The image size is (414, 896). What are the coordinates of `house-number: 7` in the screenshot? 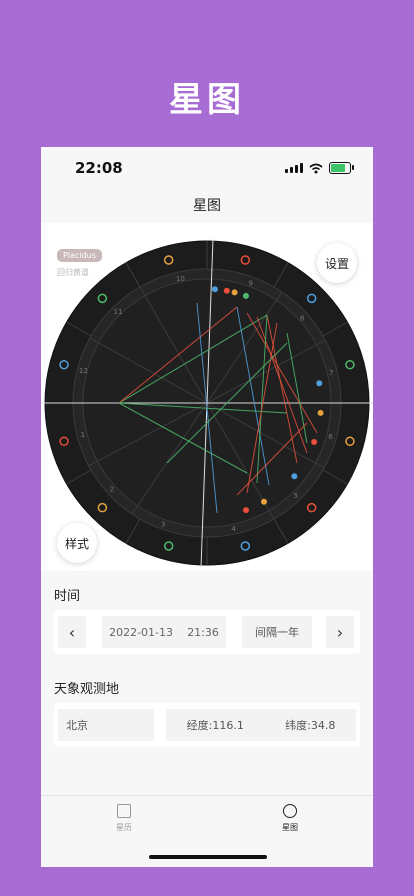 It's located at (331, 373).